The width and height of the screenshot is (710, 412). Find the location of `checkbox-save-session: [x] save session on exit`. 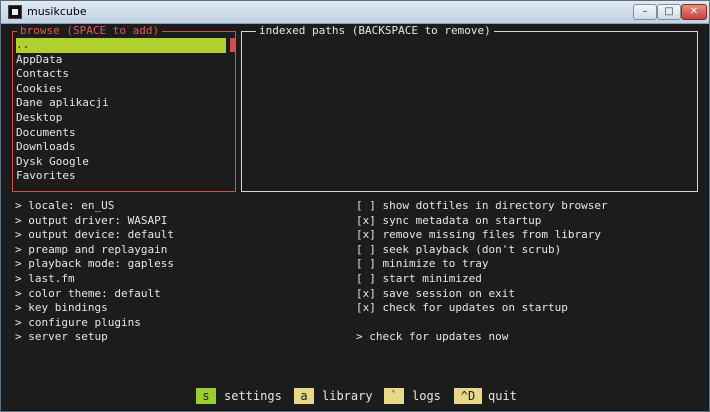

checkbox-save-session: [x] save session on exit is located at coordinates (482, 294).